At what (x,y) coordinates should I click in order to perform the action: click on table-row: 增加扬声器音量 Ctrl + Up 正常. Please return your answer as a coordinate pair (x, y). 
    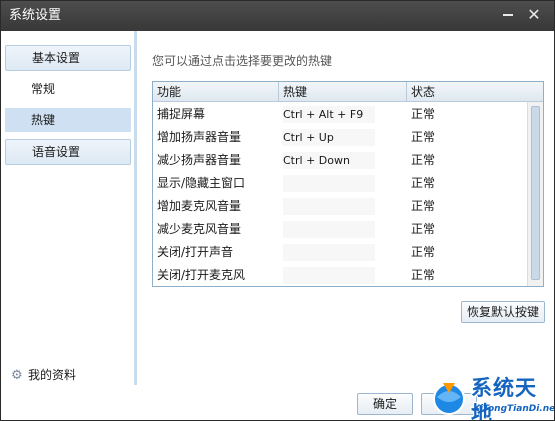
    Looking at the image, I should click on (340, 137).